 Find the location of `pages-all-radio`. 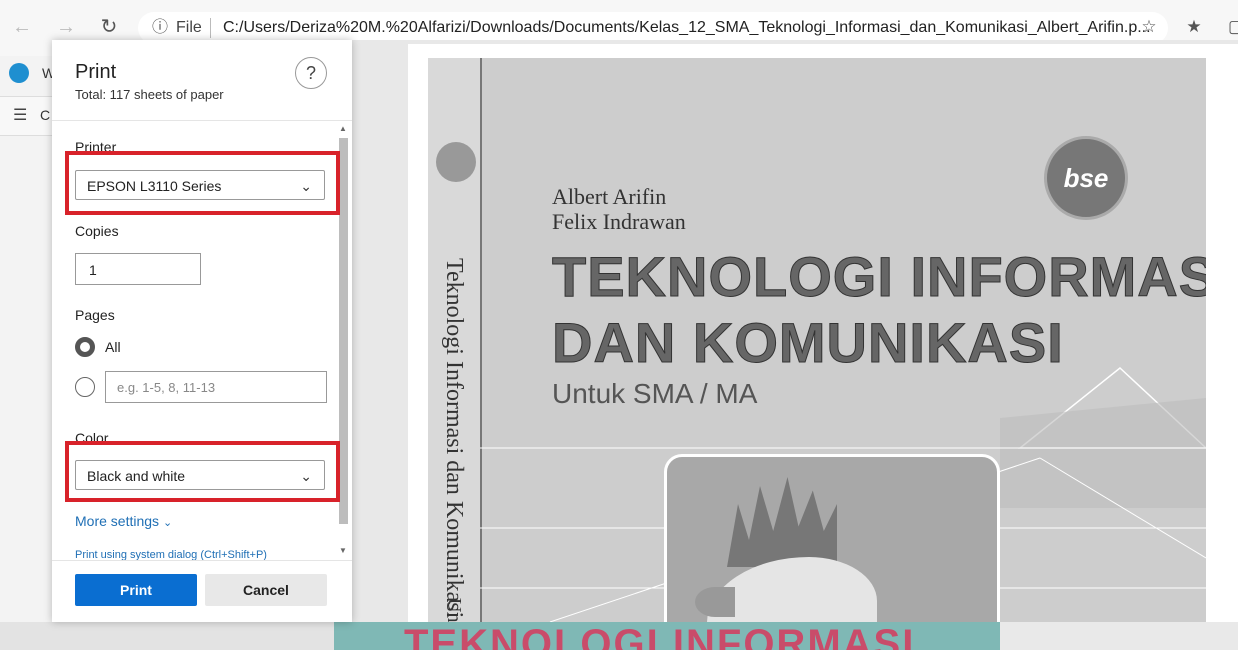

pages-all-radio is located at coordinates (85, 347).